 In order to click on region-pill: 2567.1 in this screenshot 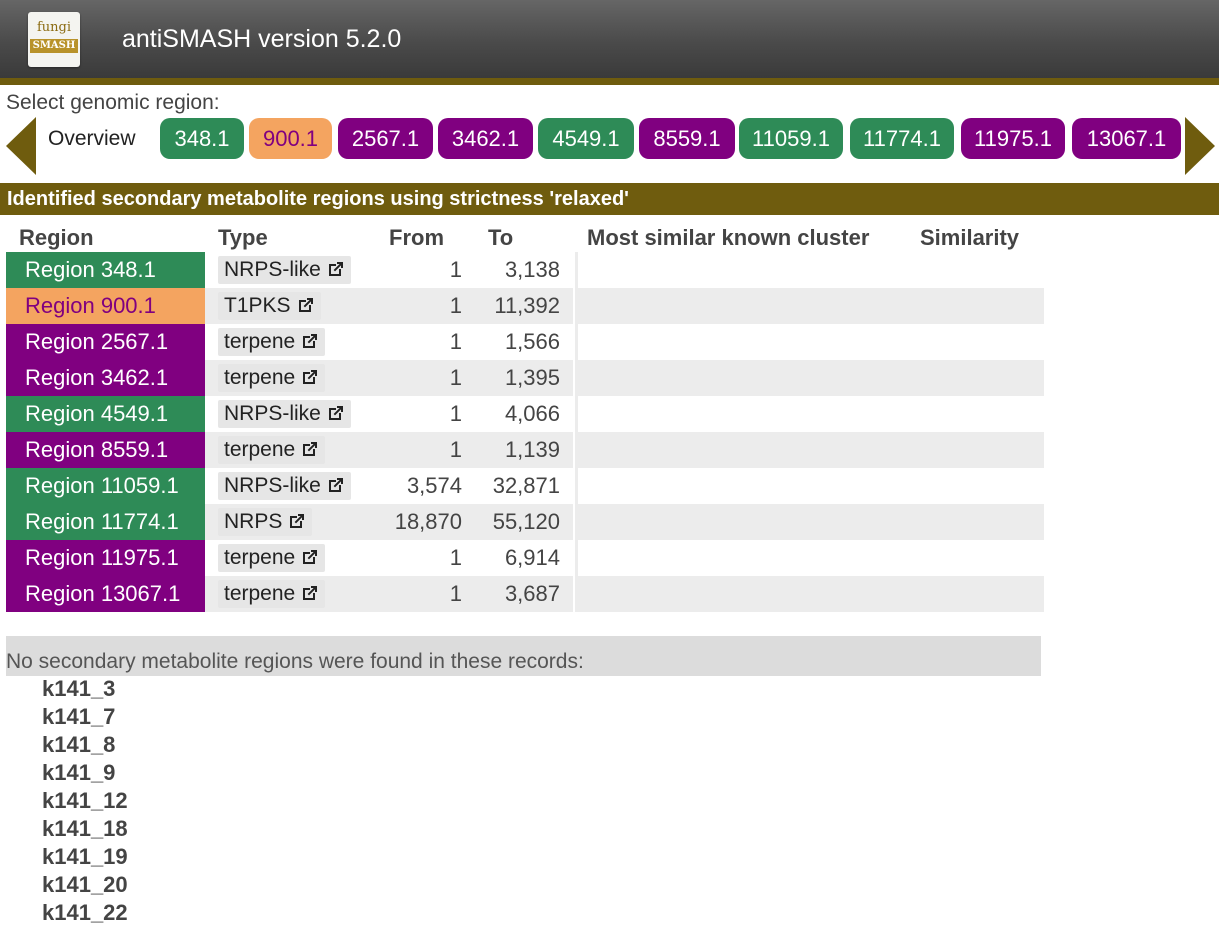, I will do `click(385, 138)`.